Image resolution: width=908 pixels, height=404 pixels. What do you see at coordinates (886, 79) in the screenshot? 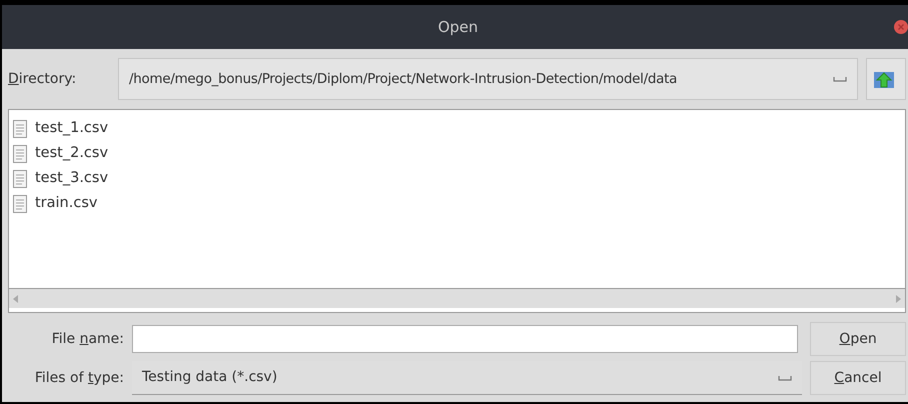
I see `up-folder-button` at bounding box center [886, 79].